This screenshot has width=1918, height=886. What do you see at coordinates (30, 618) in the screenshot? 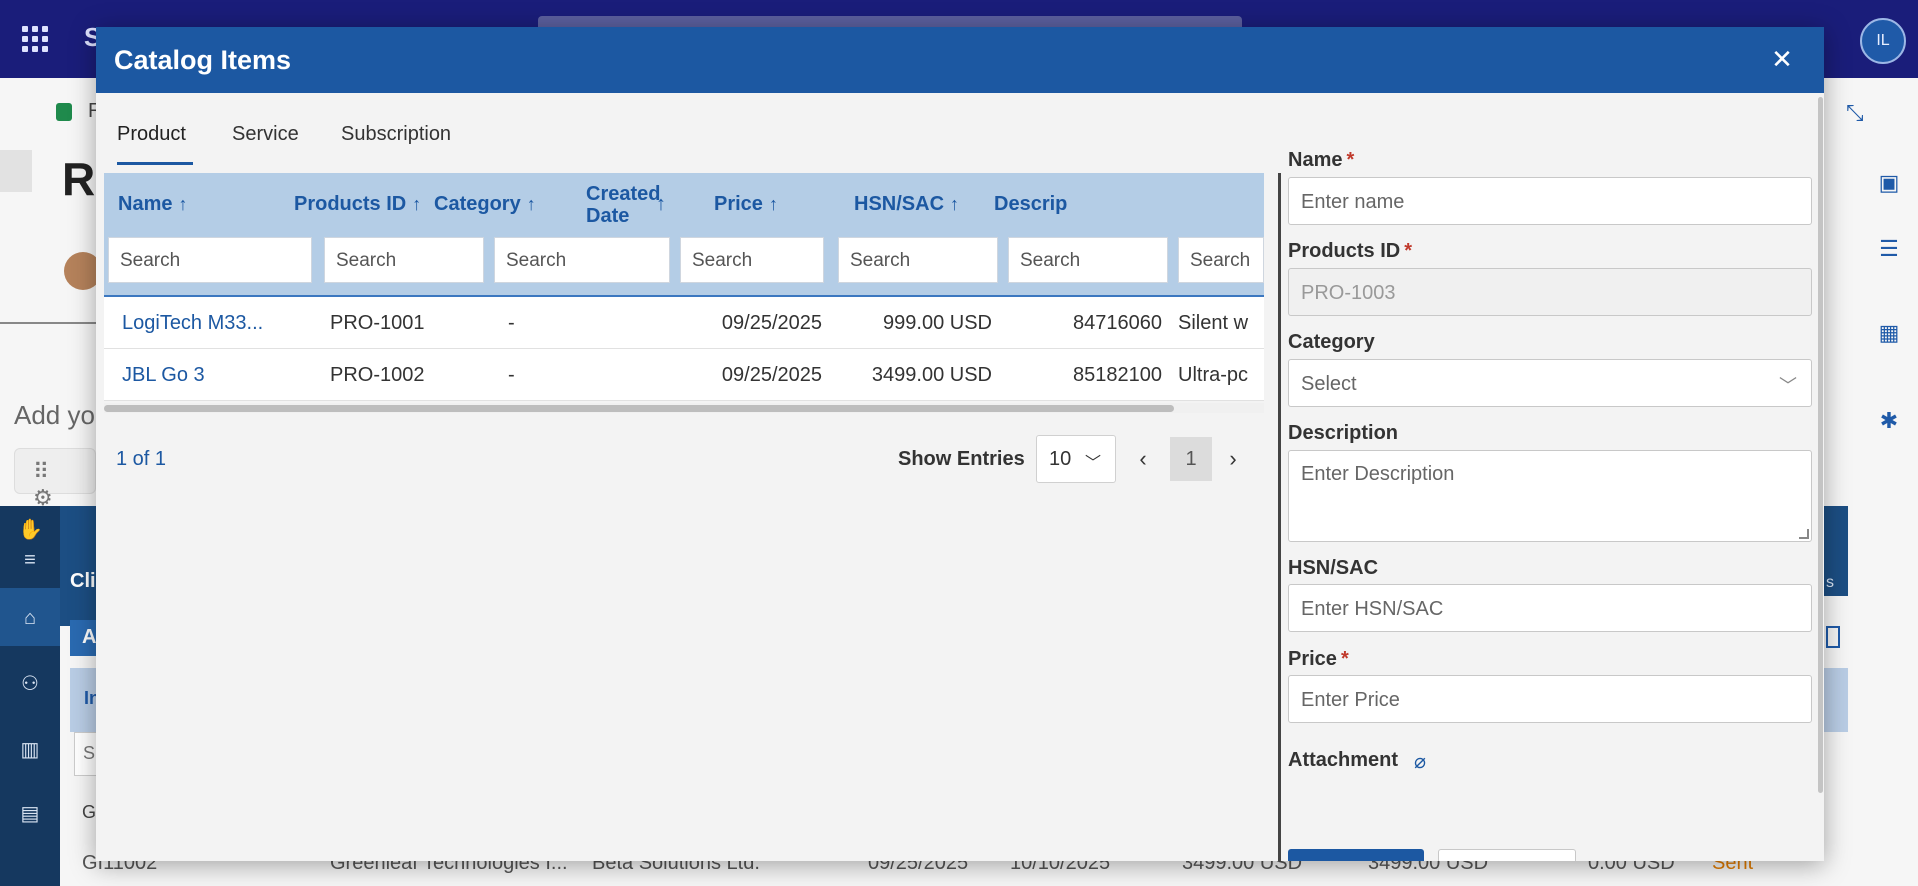
I see `home-icon: ⌂` at bounding box center [30, 618].